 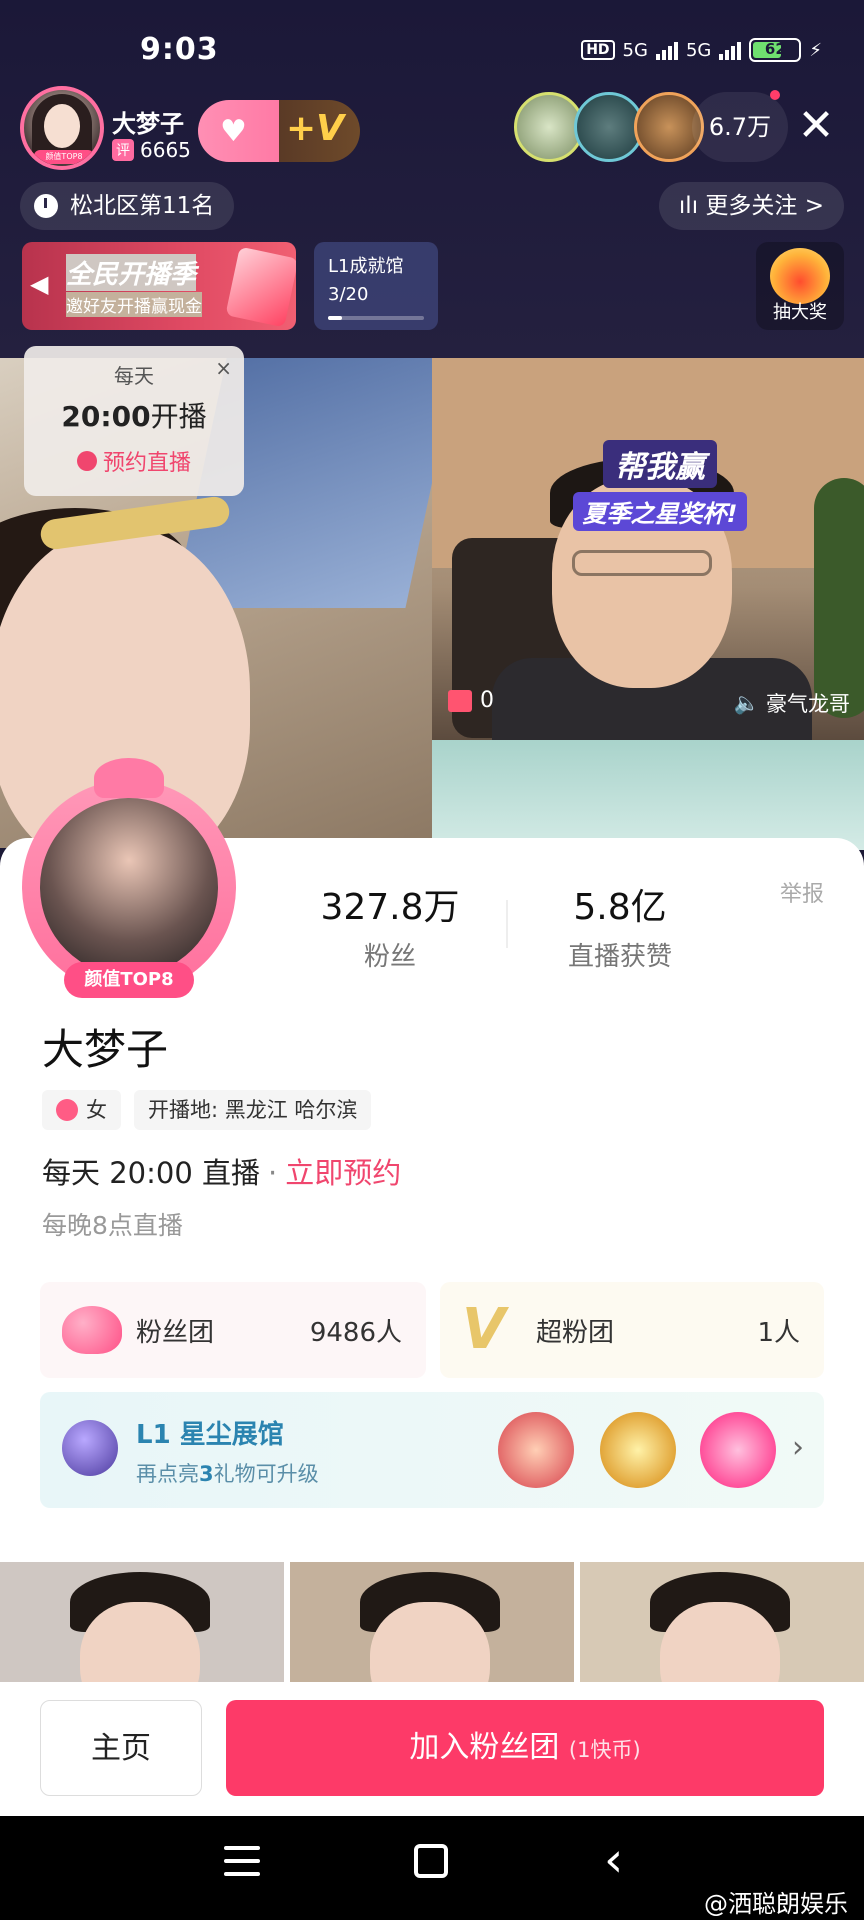 I want to click on lottery-button: 抽大奖, so click(x=800, y=286).